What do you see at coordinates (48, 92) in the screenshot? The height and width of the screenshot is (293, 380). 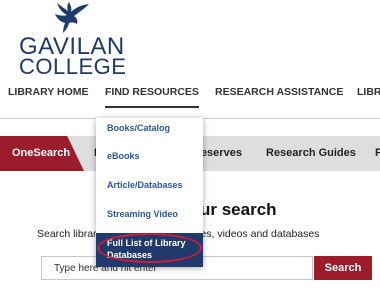 I see `nav-library-home: LIBRARY HOME` at bounding box center [48, 92].